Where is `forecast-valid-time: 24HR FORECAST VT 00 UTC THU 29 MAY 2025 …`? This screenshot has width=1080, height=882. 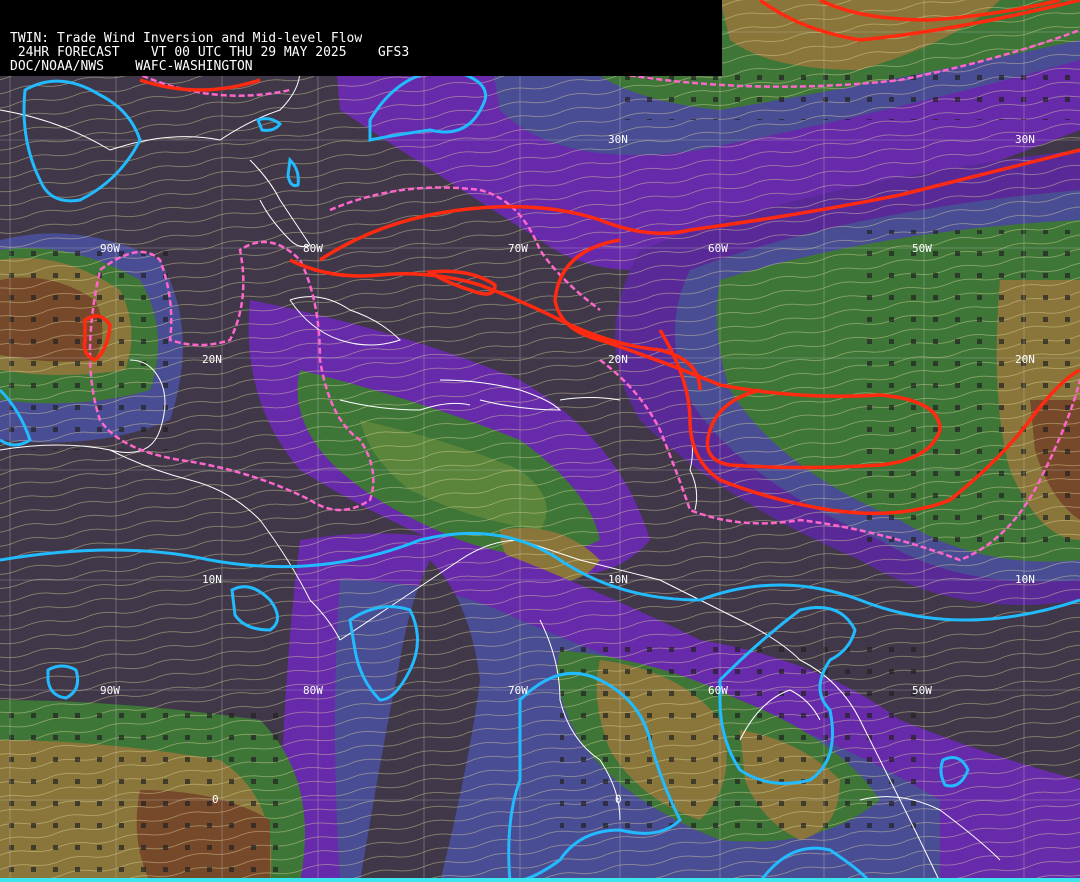 forecast-valid-time: 24HR FORECAST VT 00 UTC THU 29 MAY 2025 … is located at coordinates (210, 52).